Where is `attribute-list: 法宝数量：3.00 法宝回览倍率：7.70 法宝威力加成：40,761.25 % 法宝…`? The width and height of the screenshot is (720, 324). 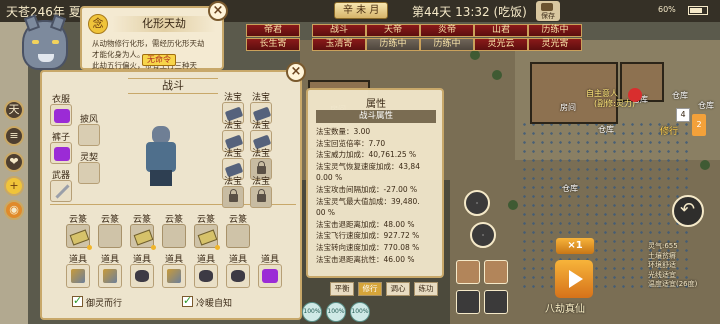
attribute-list: 法宝数量：3.00 法宝回览倍率：7.70 法宝威力加成：40,761.25 % 法宝… is located at coordinates (380, 195).